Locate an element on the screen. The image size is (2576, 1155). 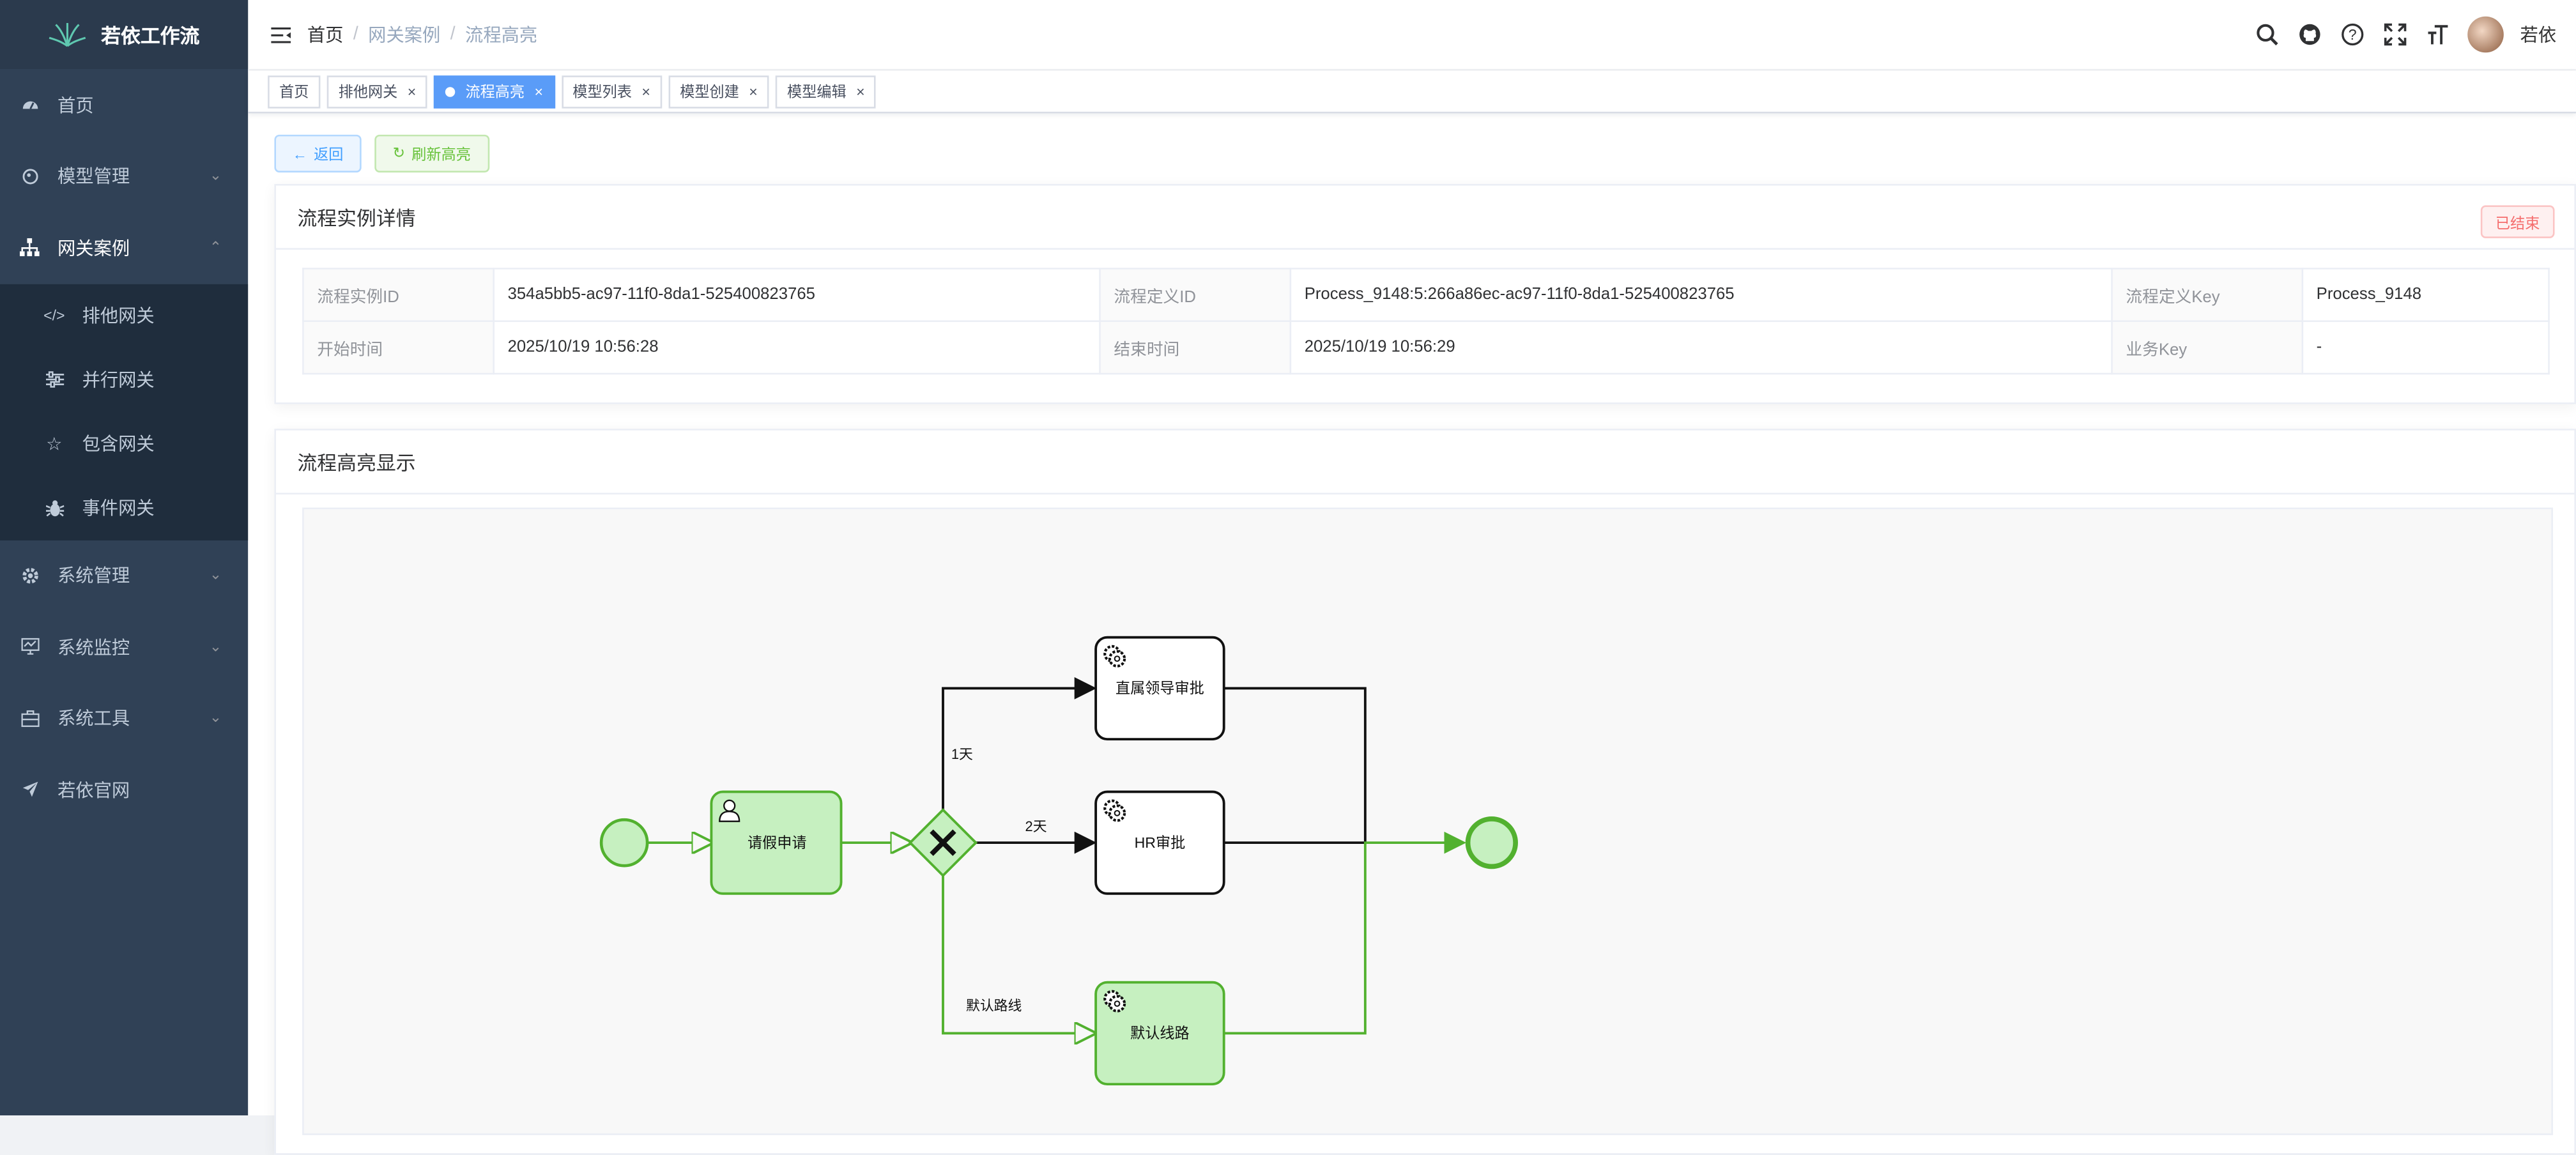
sidebar-item-label: 首页 is located at coordinates (75, 106).